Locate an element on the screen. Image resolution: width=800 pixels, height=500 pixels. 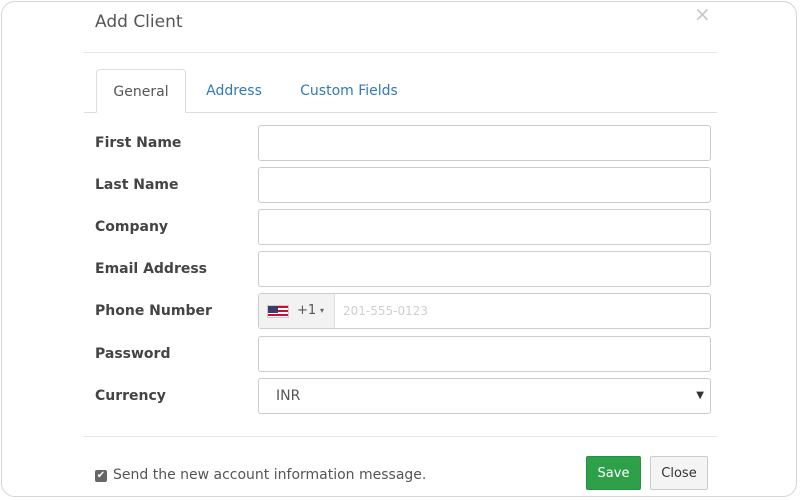
country-code-dropdown: +1 ▾ is located at coordinates (297, 311).